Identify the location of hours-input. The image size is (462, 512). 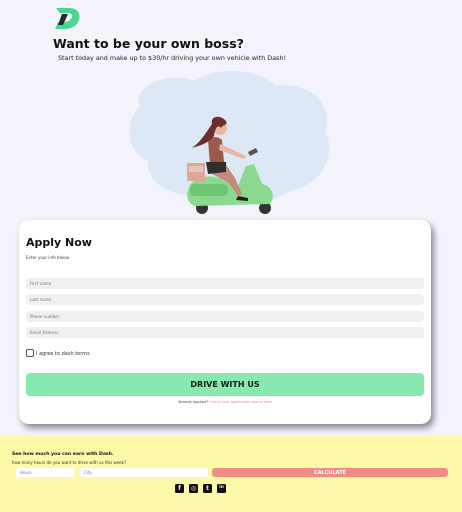
(45, 472).